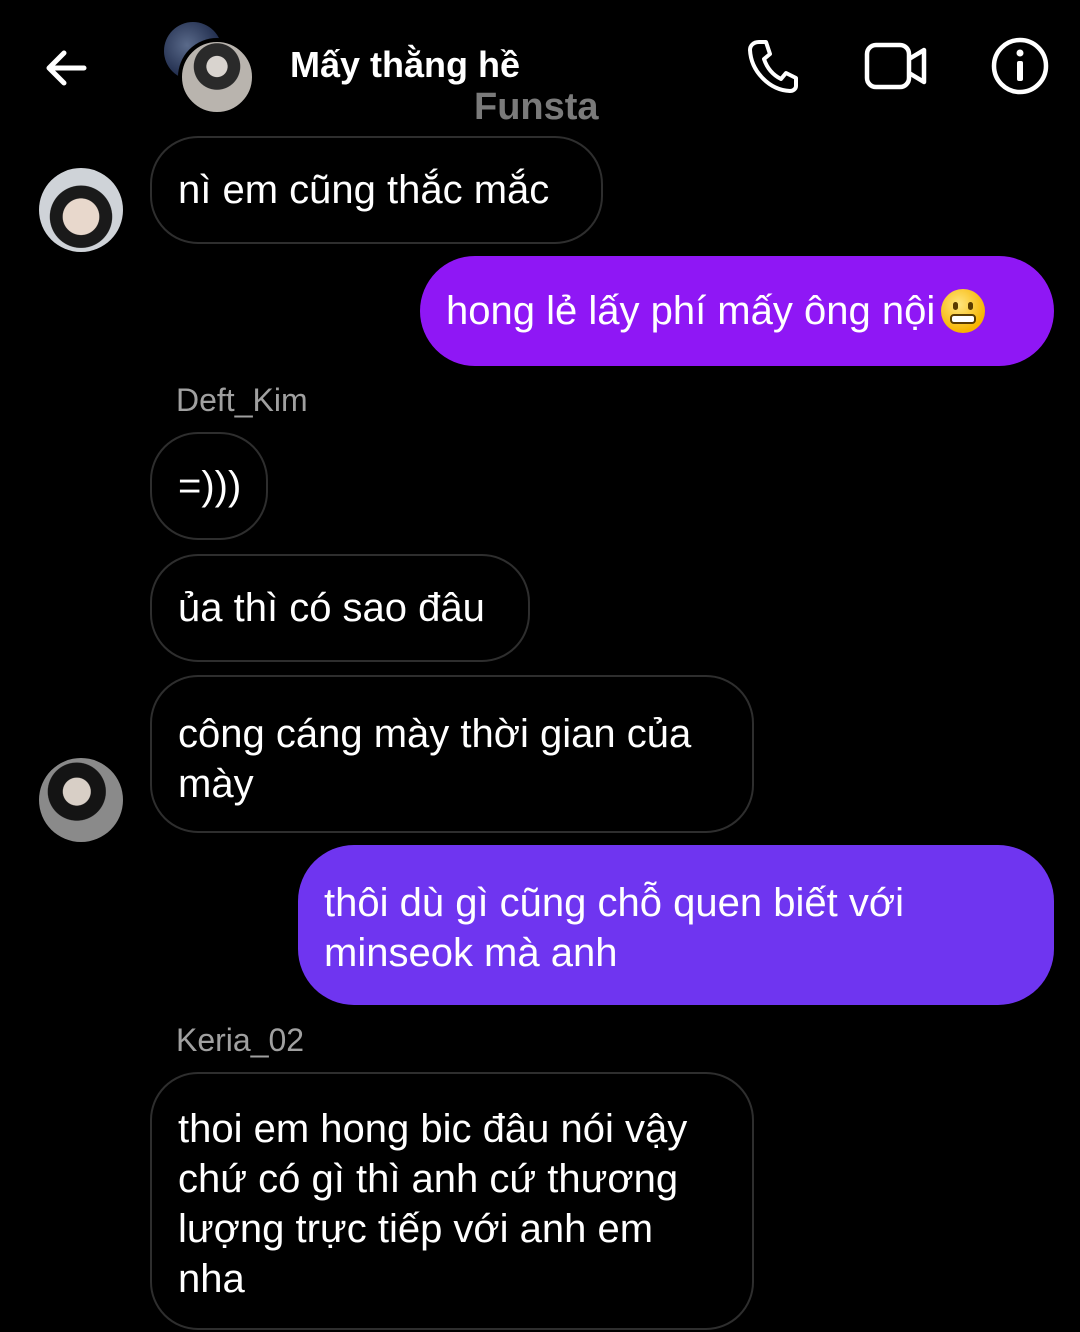 The height and width of the screenshot is (1332, 1080). Describe the element at coordinates (405, 65) in the screenshot. I see `chat-title: Mấy thằng hề` at that location.